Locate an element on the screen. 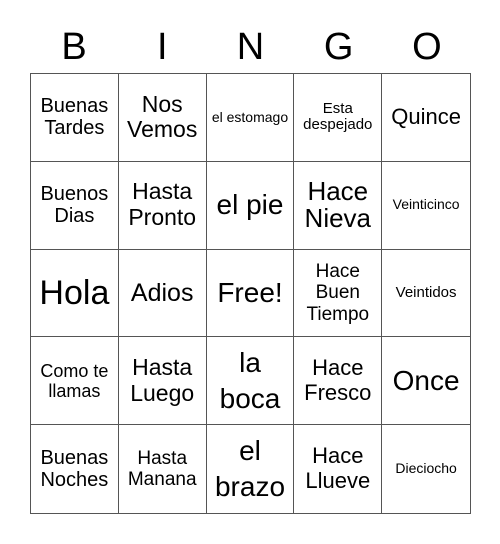 Image resolution: width=500 pixels, height=544 pixels. bingo-cell: Nos Vemos is located at coordinates (162, 118).